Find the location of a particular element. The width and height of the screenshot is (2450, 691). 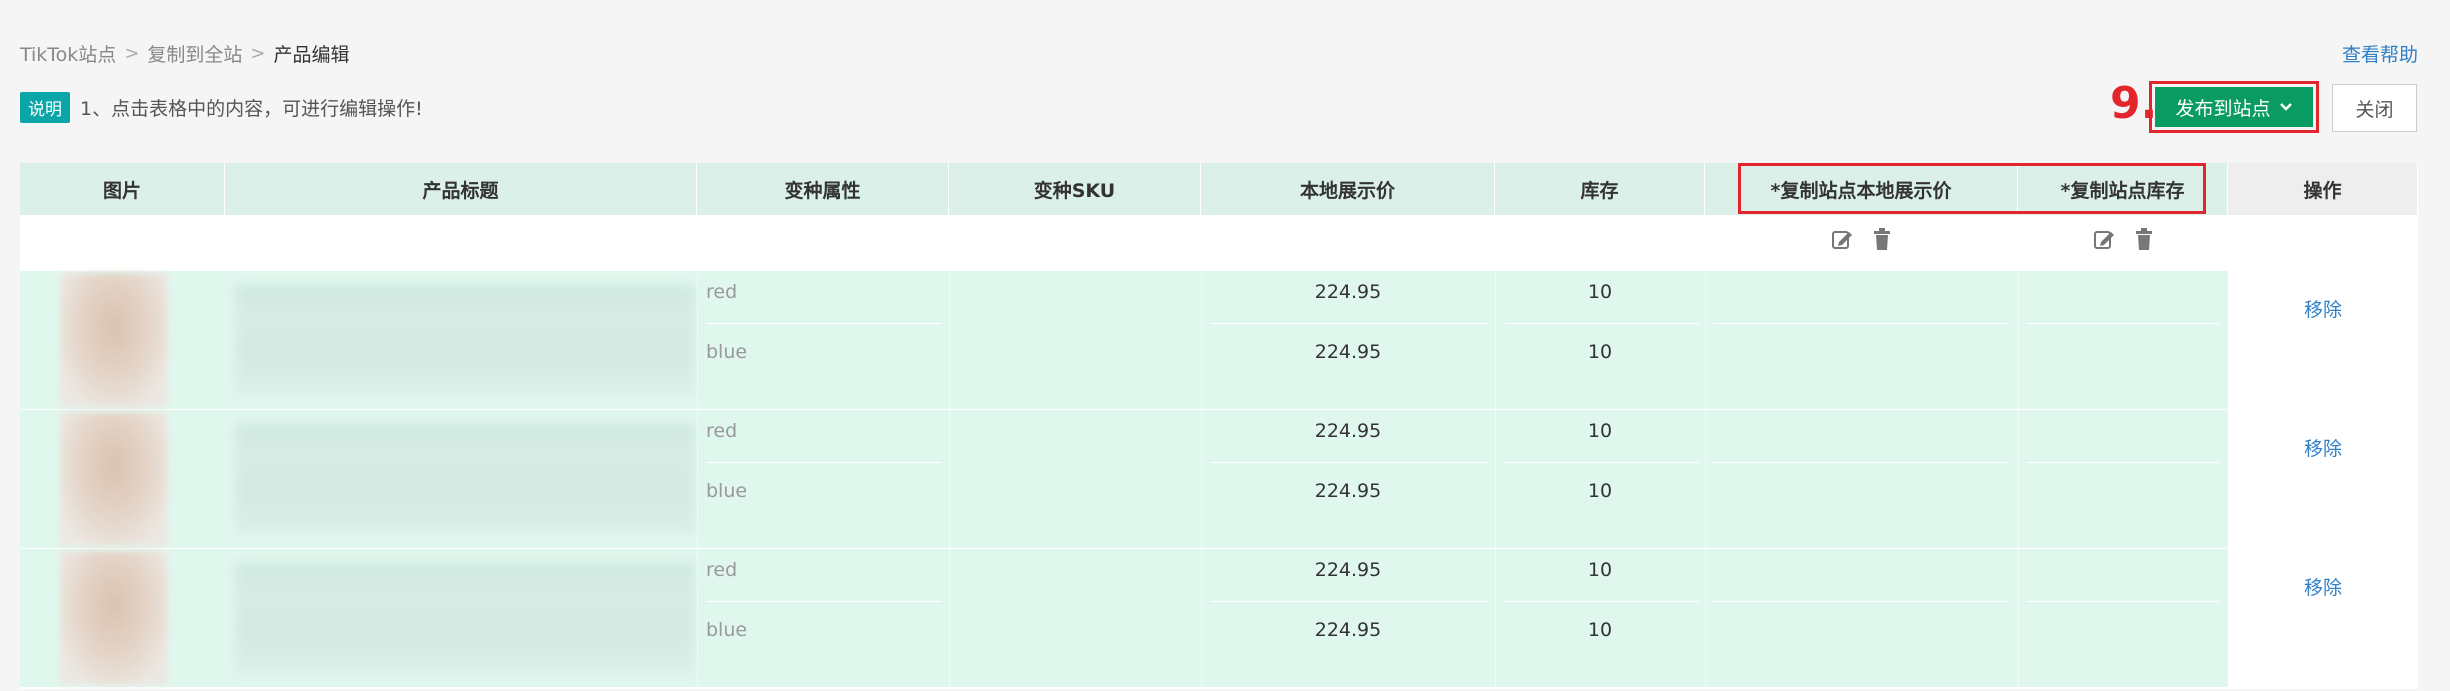

header-local-price: 本地展示价 is located at coordinates (1348, 189).